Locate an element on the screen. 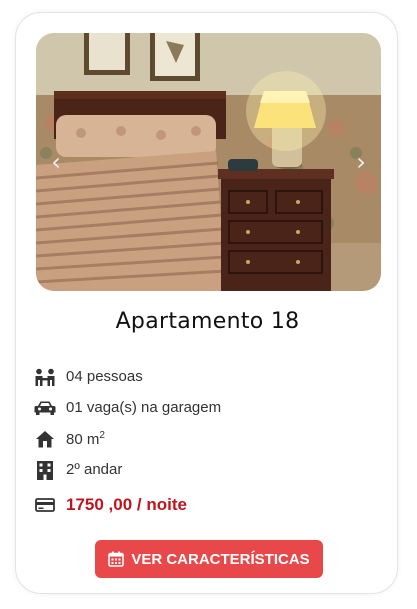  building-icon is located at coordinates (45, 470).